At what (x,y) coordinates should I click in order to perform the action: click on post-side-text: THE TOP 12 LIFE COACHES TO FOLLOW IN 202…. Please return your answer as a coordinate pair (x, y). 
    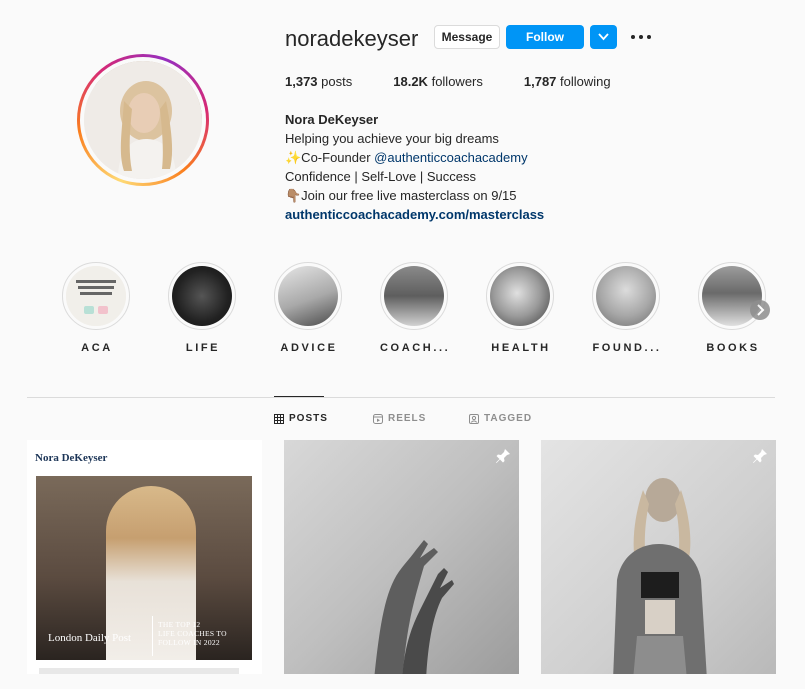
    Looking at the image, I should click on (192, 633).